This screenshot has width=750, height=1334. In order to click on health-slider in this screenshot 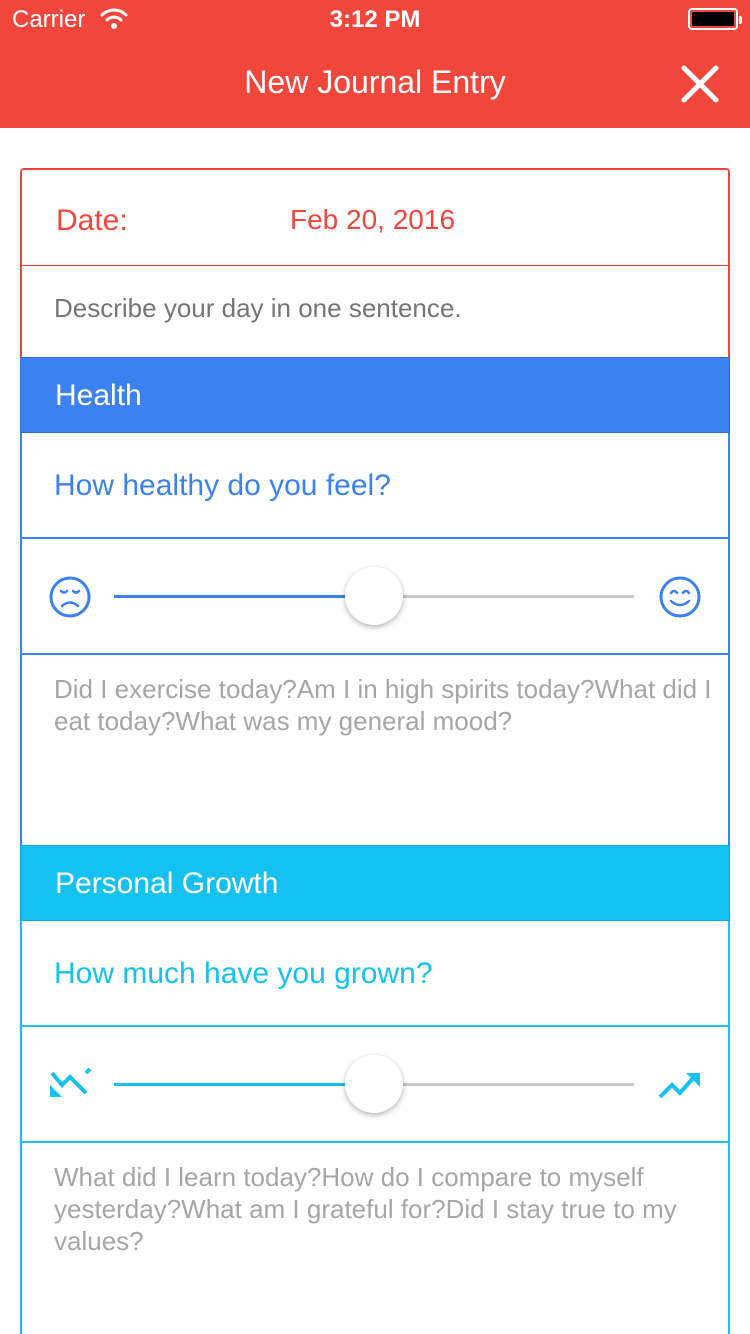, I will do `click(374, 596)`.